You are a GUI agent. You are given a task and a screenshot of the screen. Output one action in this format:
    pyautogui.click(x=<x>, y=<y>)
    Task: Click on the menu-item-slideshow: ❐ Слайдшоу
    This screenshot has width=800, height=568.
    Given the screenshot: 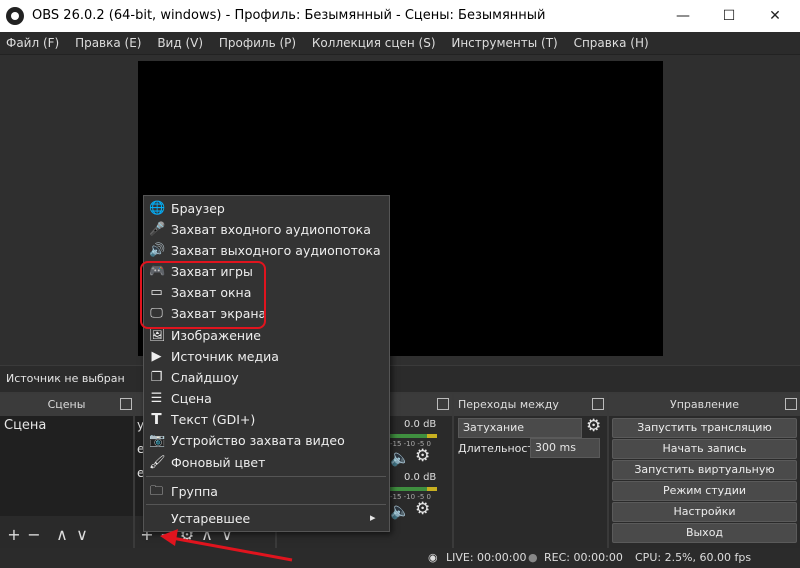 What is the action you would take?
    pyautogui.click(x=266, y=377)
    